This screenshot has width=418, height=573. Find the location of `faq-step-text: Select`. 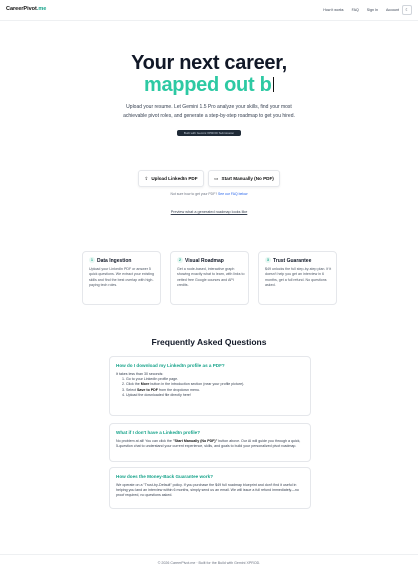

faq-step-text: Select is located at coordinates (131, 389).